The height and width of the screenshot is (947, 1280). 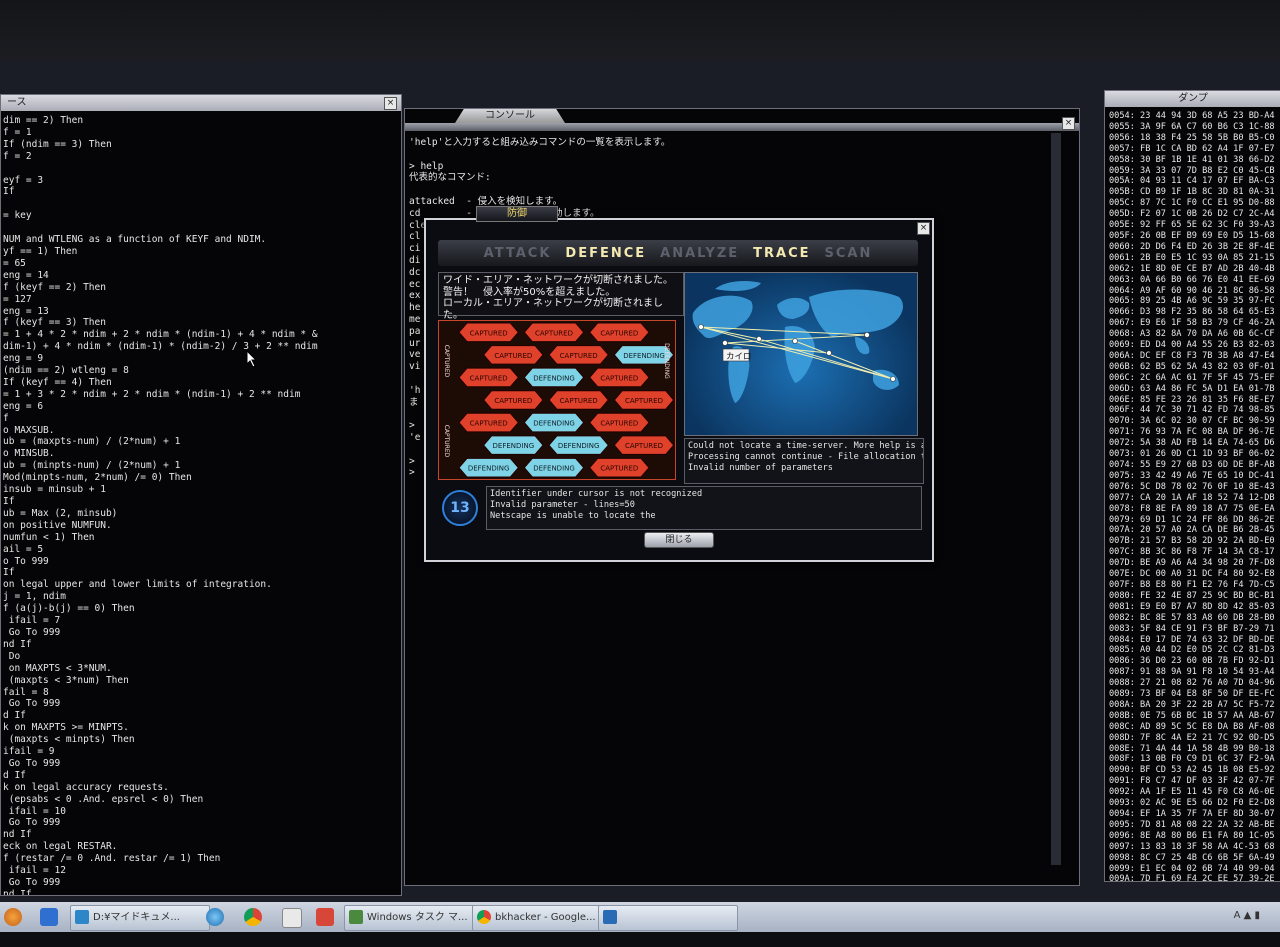 What do you see at coordinates (1194, 877) in the screenshot?
I see `dump-line: 009A: 7D F1 69 F4 2C EE 57 39-2E B1` at bounding box center [1194, 877].